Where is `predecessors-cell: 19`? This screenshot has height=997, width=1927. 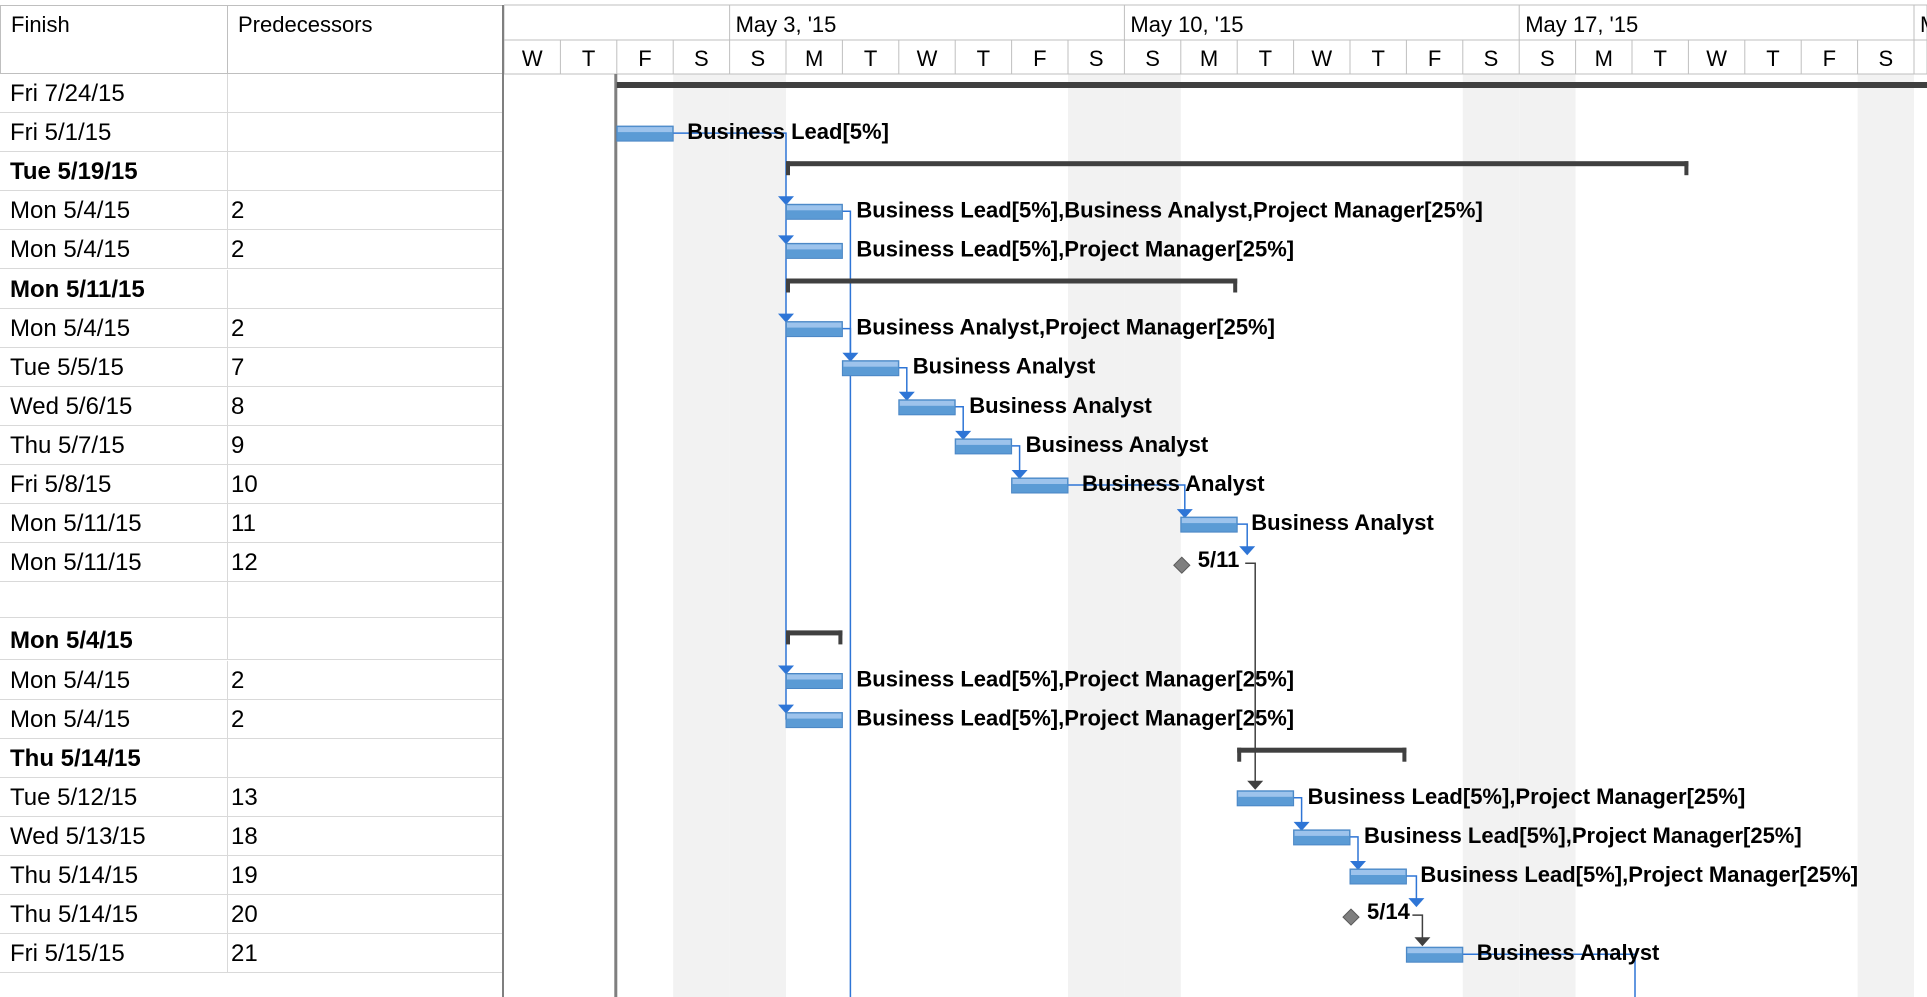 predecessors-cell: 19 is located at coordinates (365, 875).